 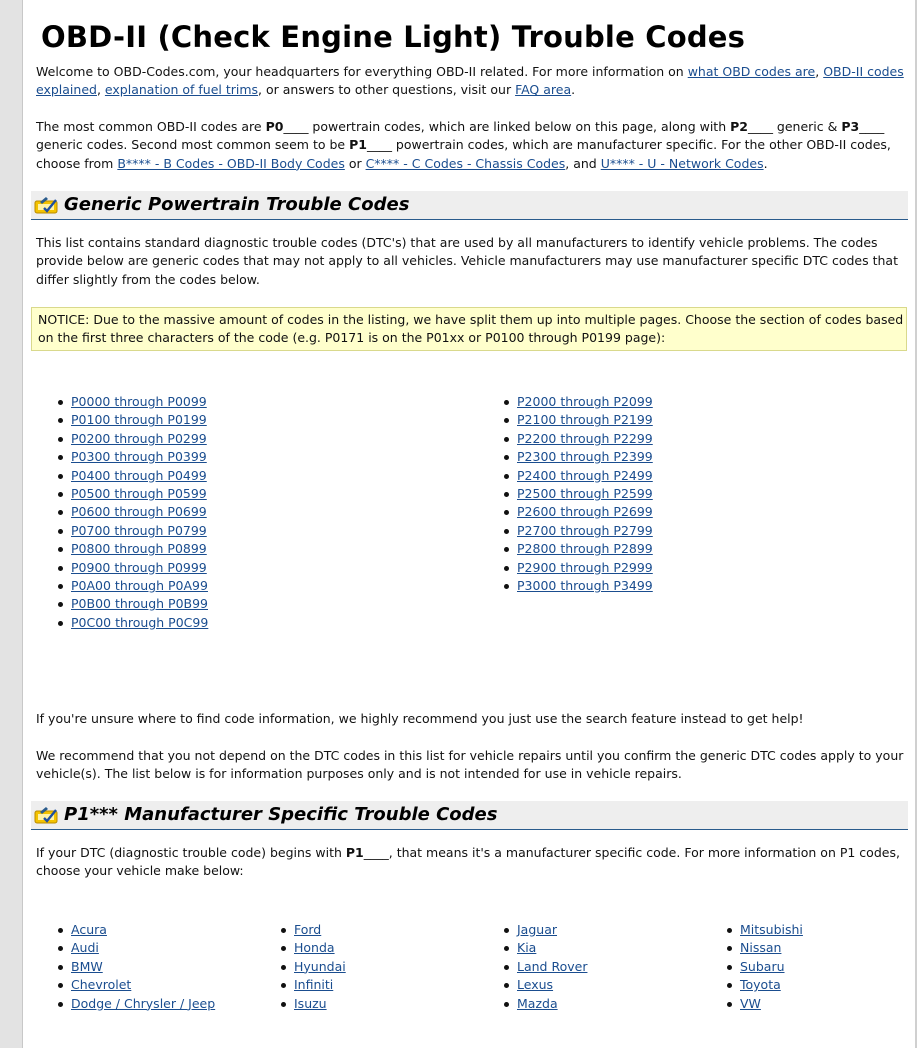 What do you see at coordinates (139, 567) in the screenshot?
I see `code-range-link: P0900 through P0999` at bounding box center [139, 567].